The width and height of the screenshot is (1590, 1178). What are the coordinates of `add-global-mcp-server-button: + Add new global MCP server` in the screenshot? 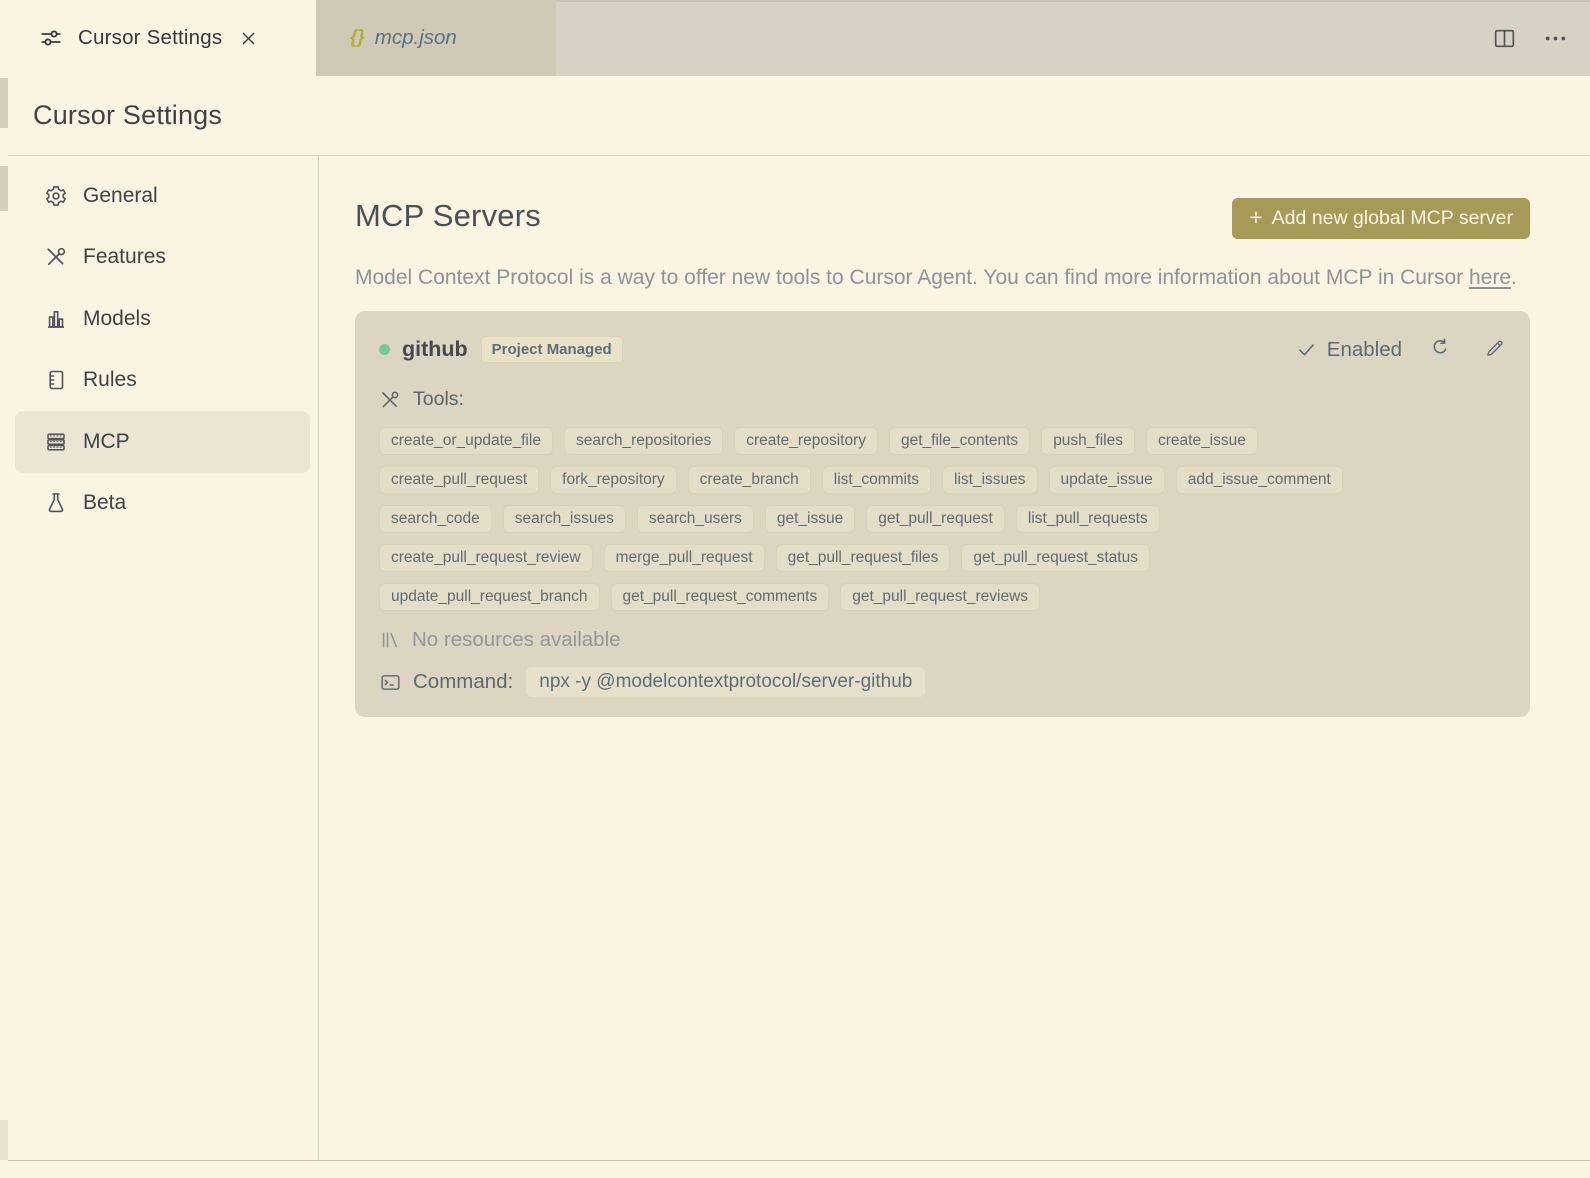 It's located at (1381, 218).